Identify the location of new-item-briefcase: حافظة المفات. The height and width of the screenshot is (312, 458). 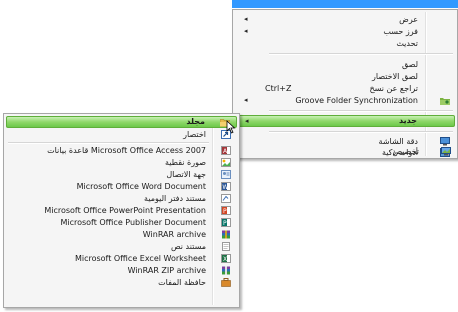
(121, 282).